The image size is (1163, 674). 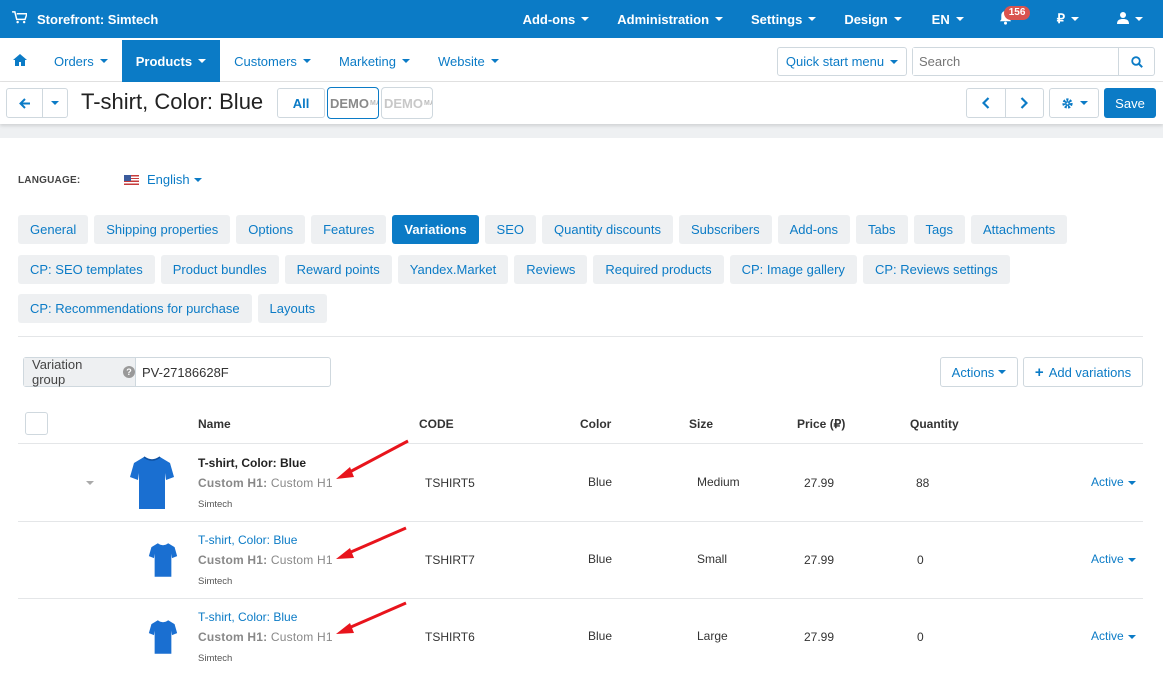 I want to click on tab-options: Options, so click(x=271, y=229).